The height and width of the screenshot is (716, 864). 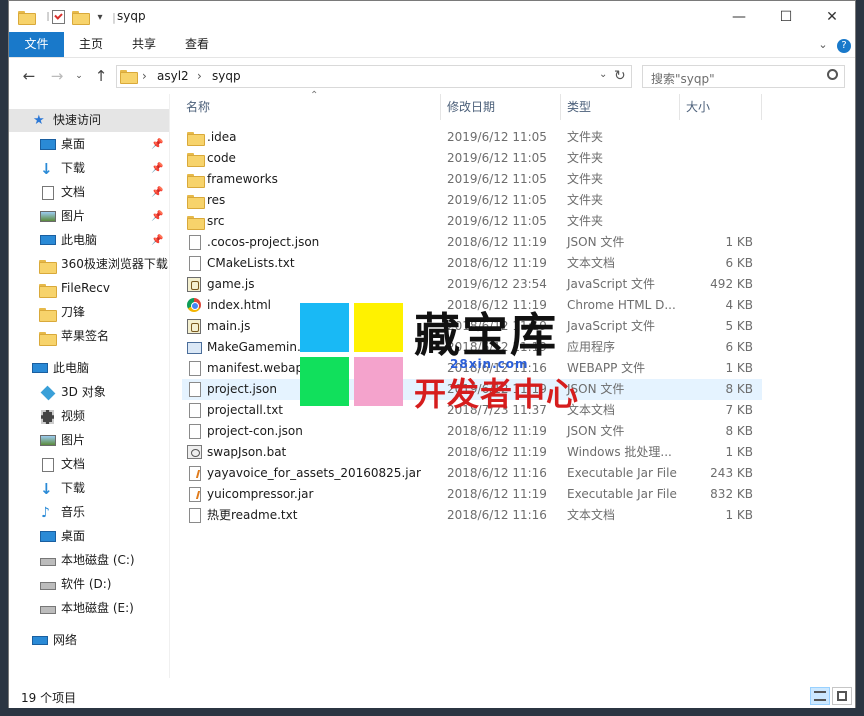 What do you see at coordinates (216, 200) in the screenshot?
I see `file-name: res` at bounding box center [216, 200].